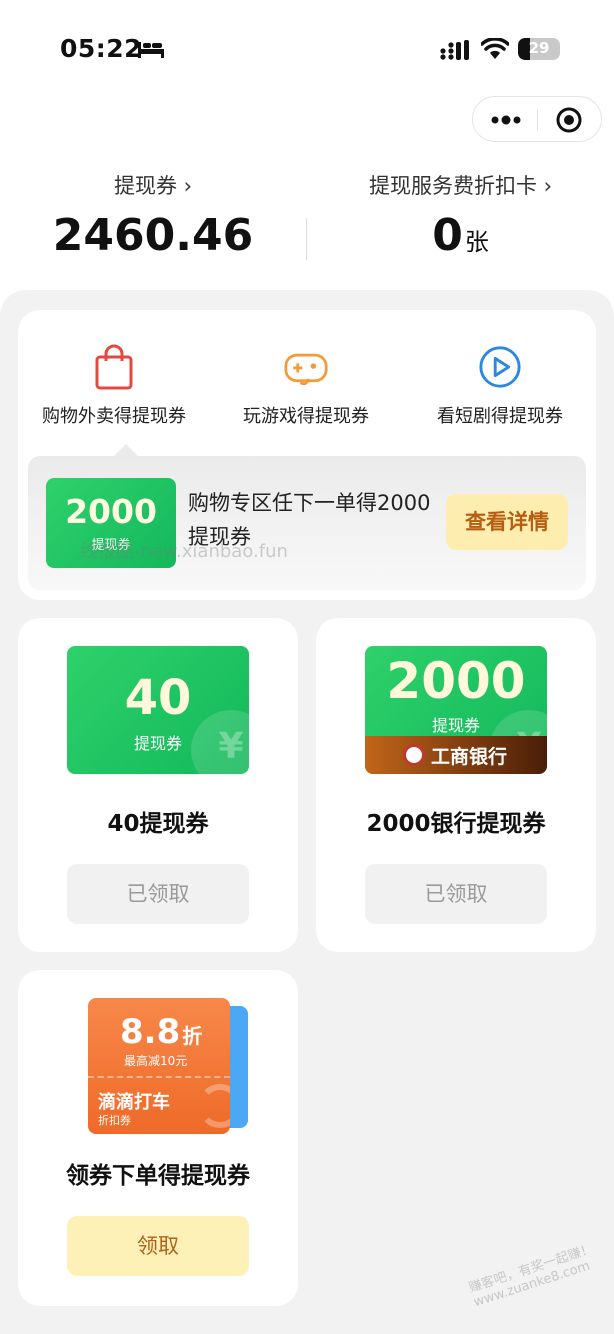 The height and width of the screenshot is (1334, 614). I want to click on capsule-divider, so click(537, 120).